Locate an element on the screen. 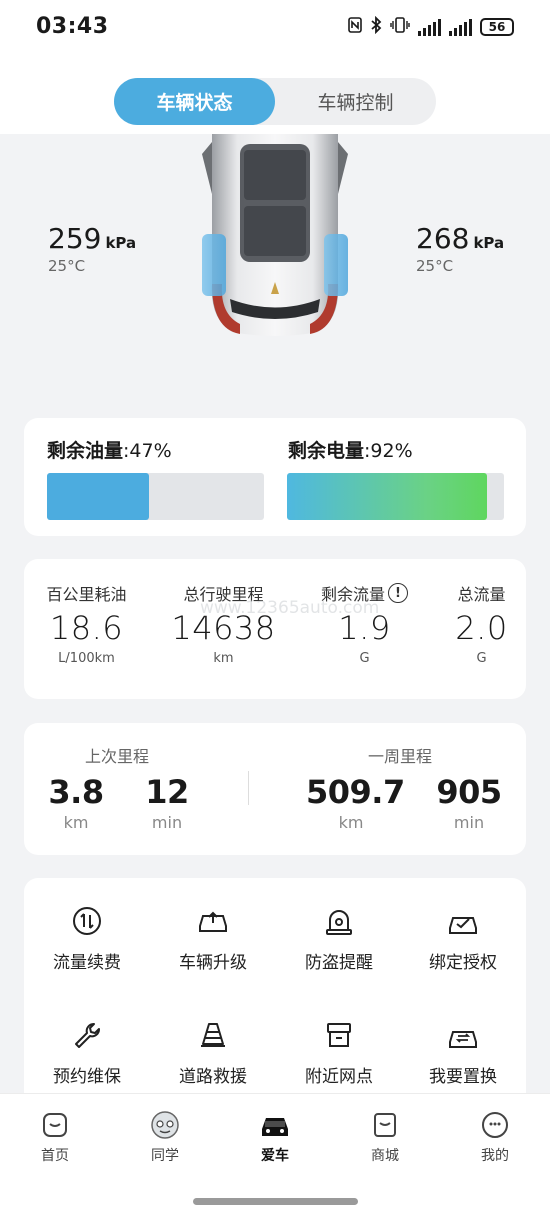 The image size is (550, 1215). week-trip-time: 905 min is located at coordinates (469, 802).